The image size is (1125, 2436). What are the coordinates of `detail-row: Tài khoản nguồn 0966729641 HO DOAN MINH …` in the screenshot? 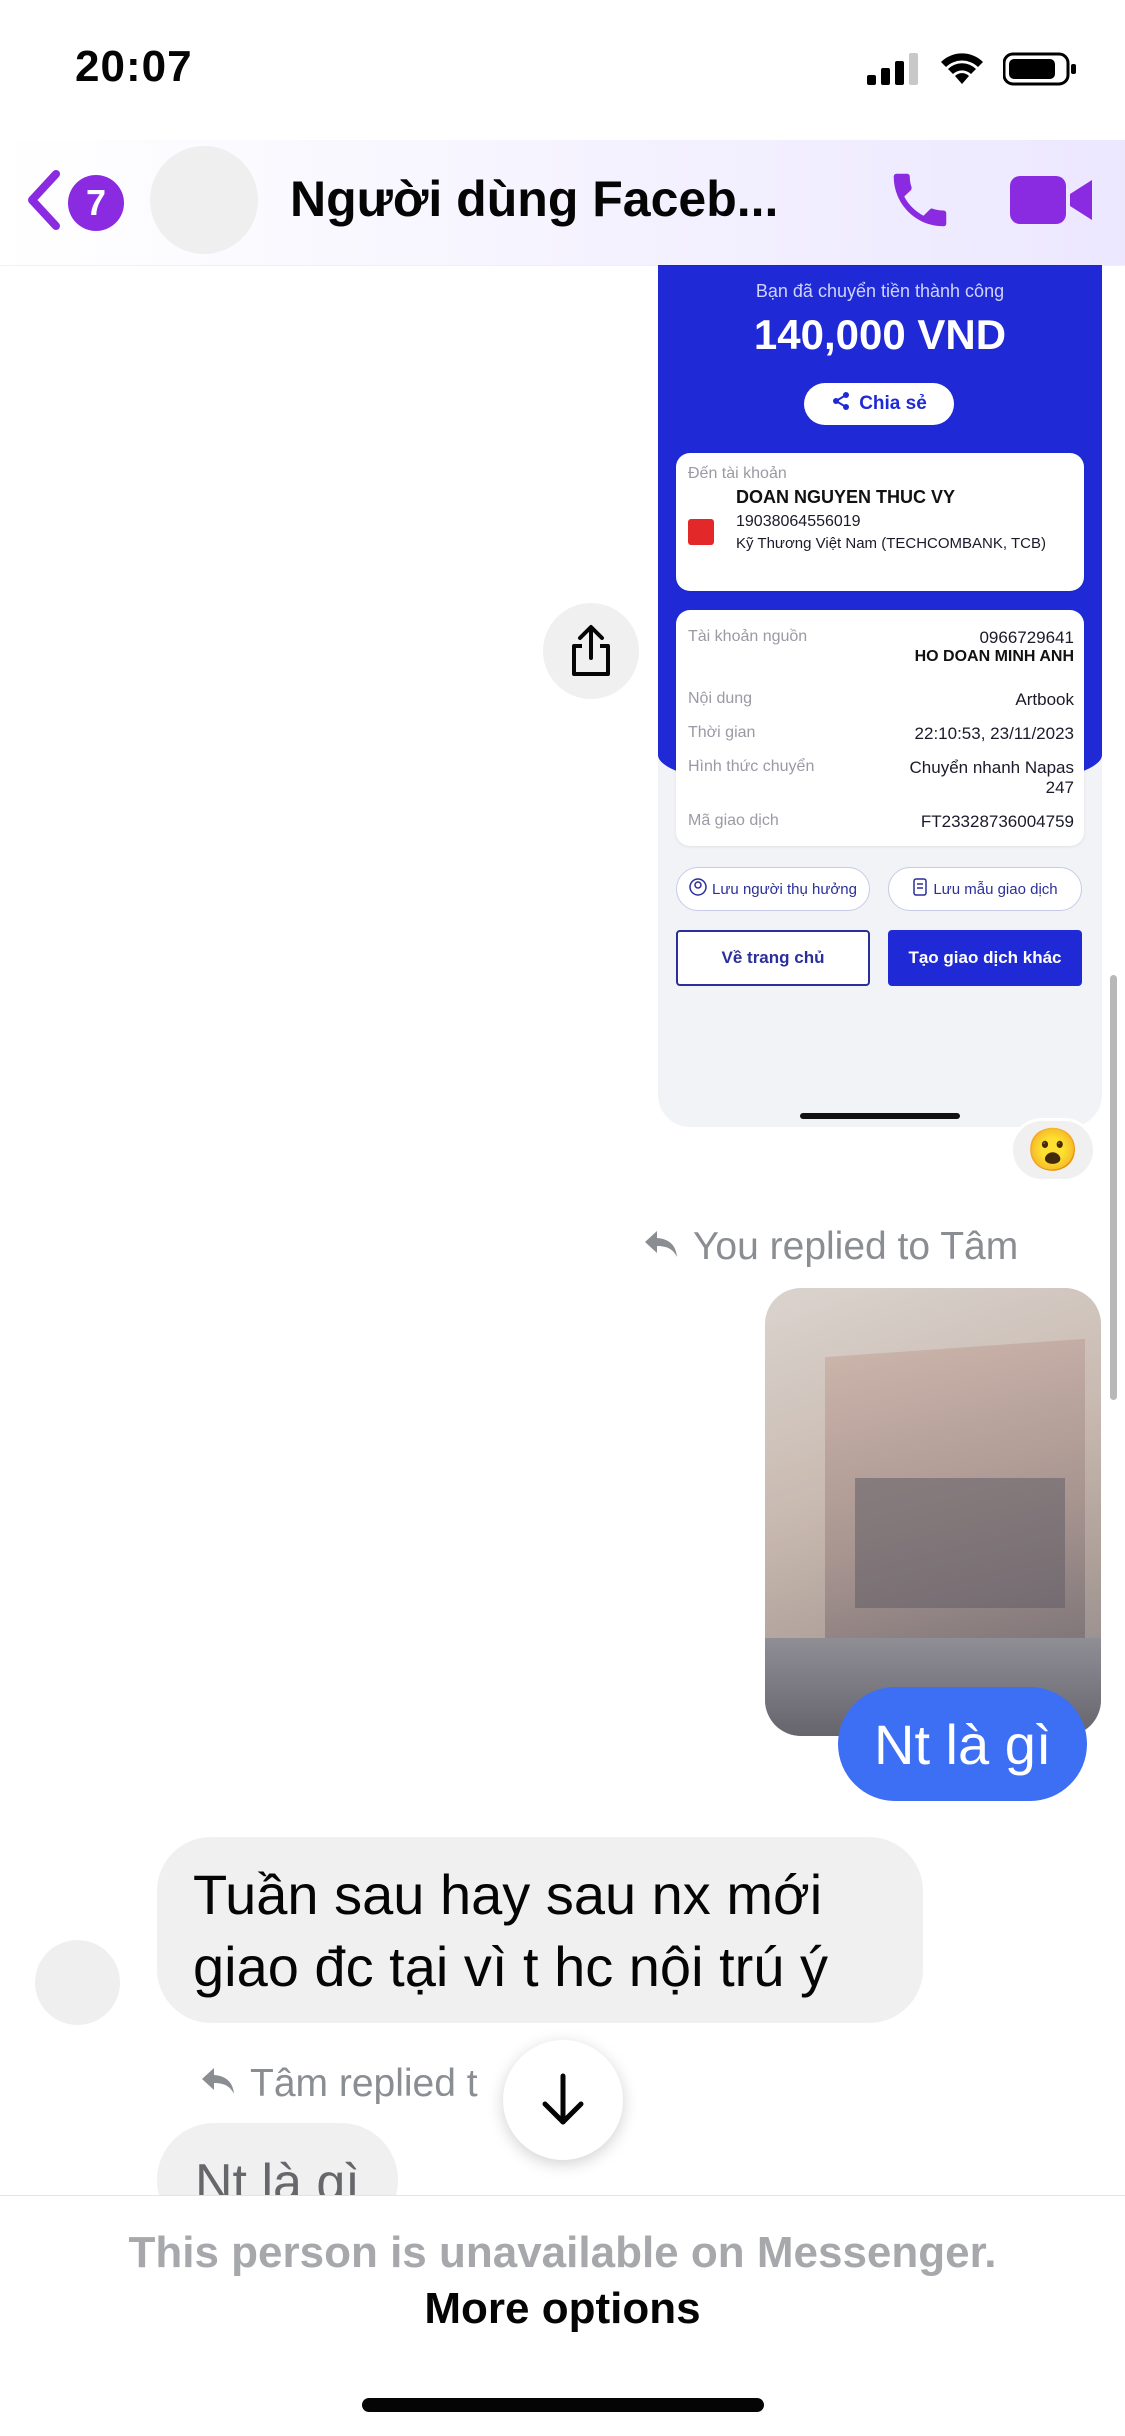 It's located at (881, 647).